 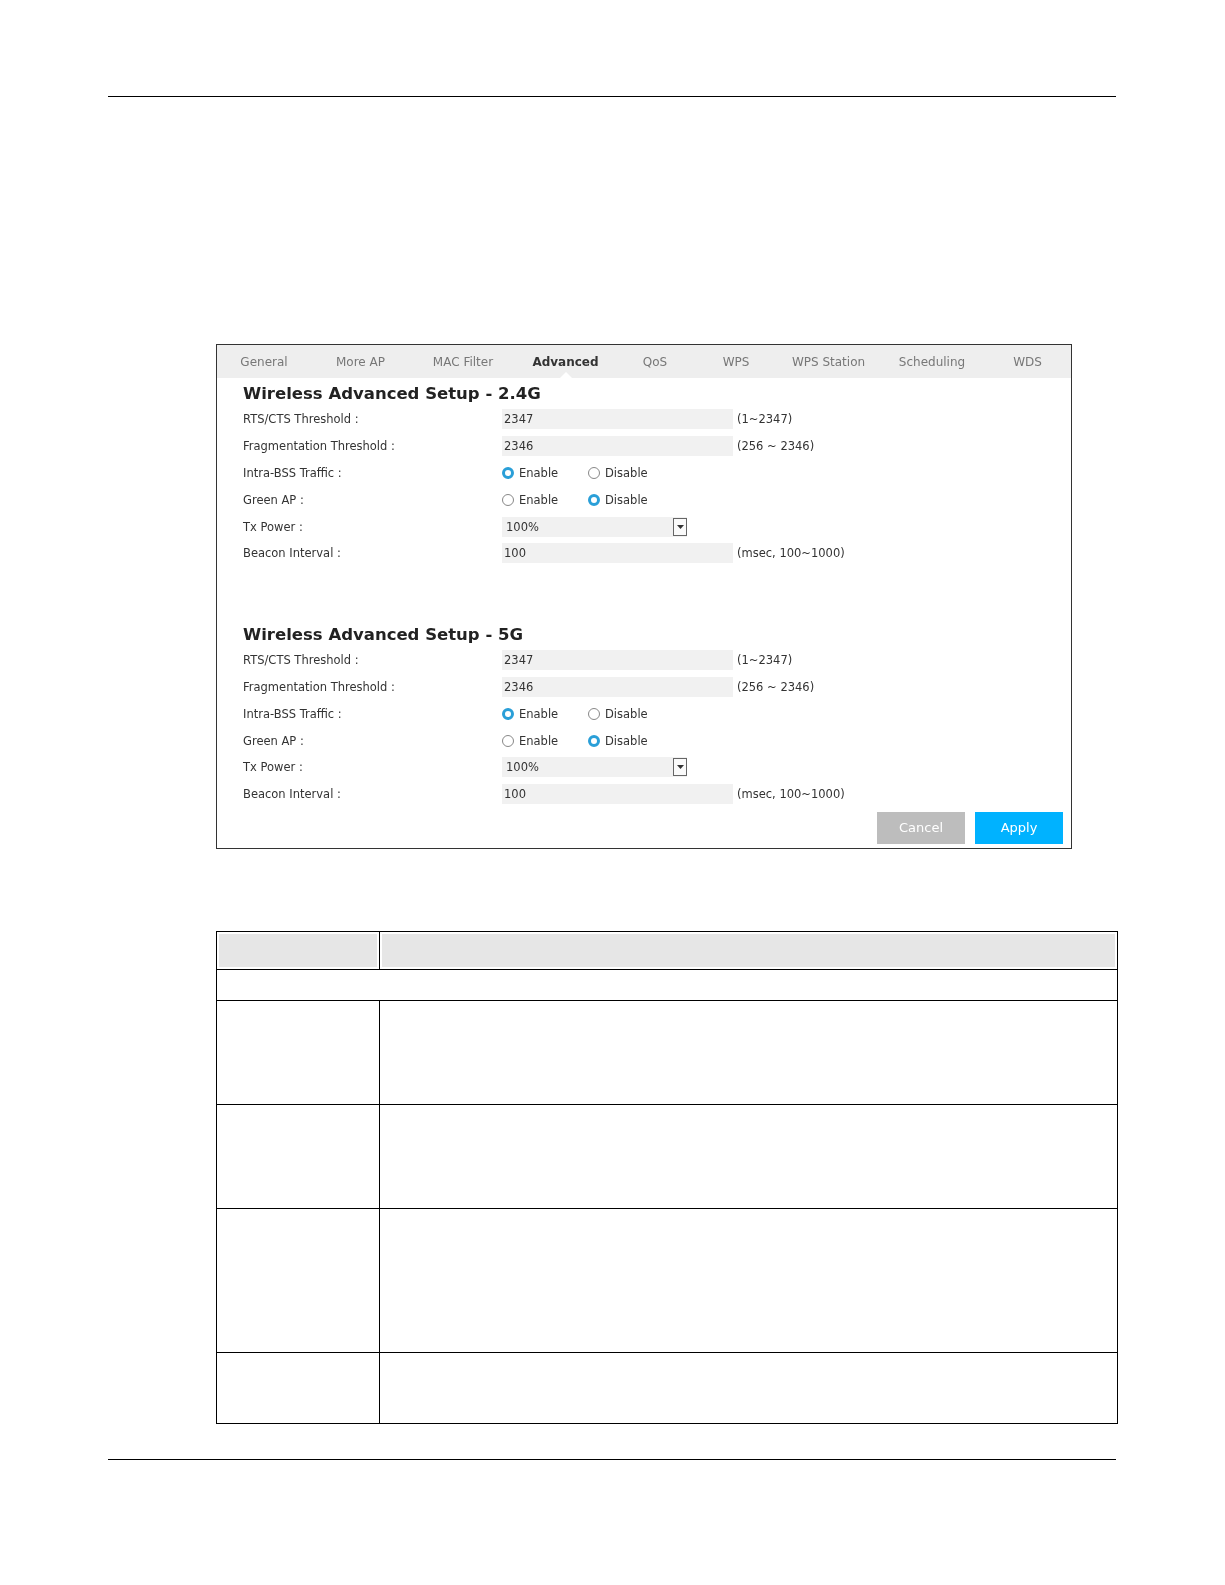 What do you see at coordinates (828, 361) in the screenshot?
I see `tab: WPS Station` at bounding box center [828, 361].